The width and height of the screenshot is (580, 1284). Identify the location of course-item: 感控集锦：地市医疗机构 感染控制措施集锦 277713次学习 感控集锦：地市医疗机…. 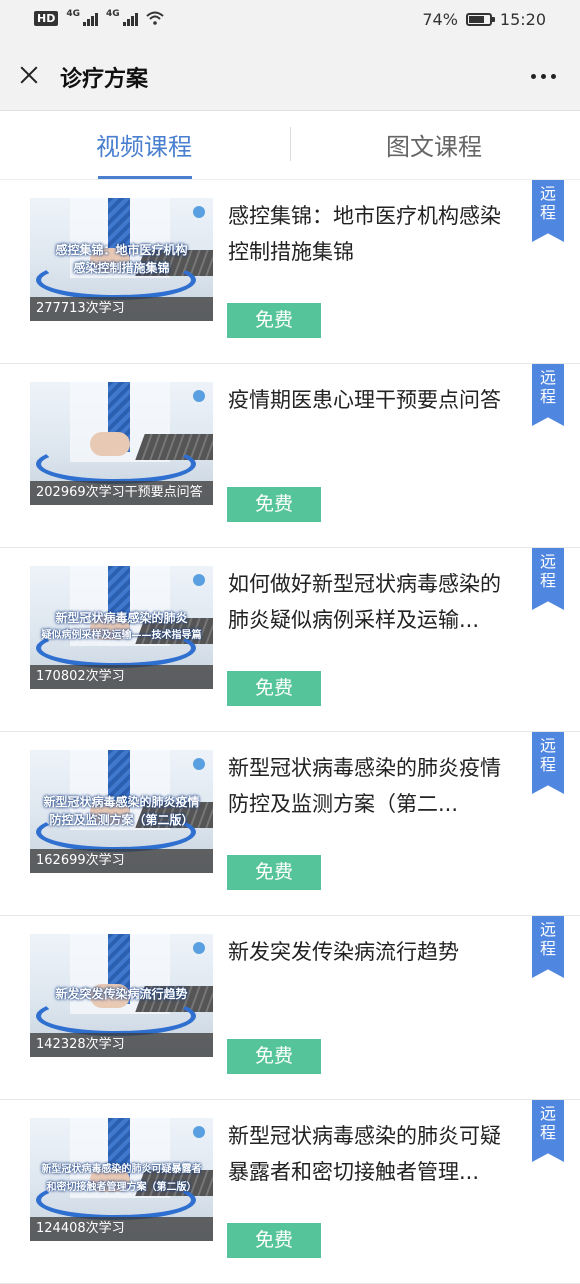
(290, 272).